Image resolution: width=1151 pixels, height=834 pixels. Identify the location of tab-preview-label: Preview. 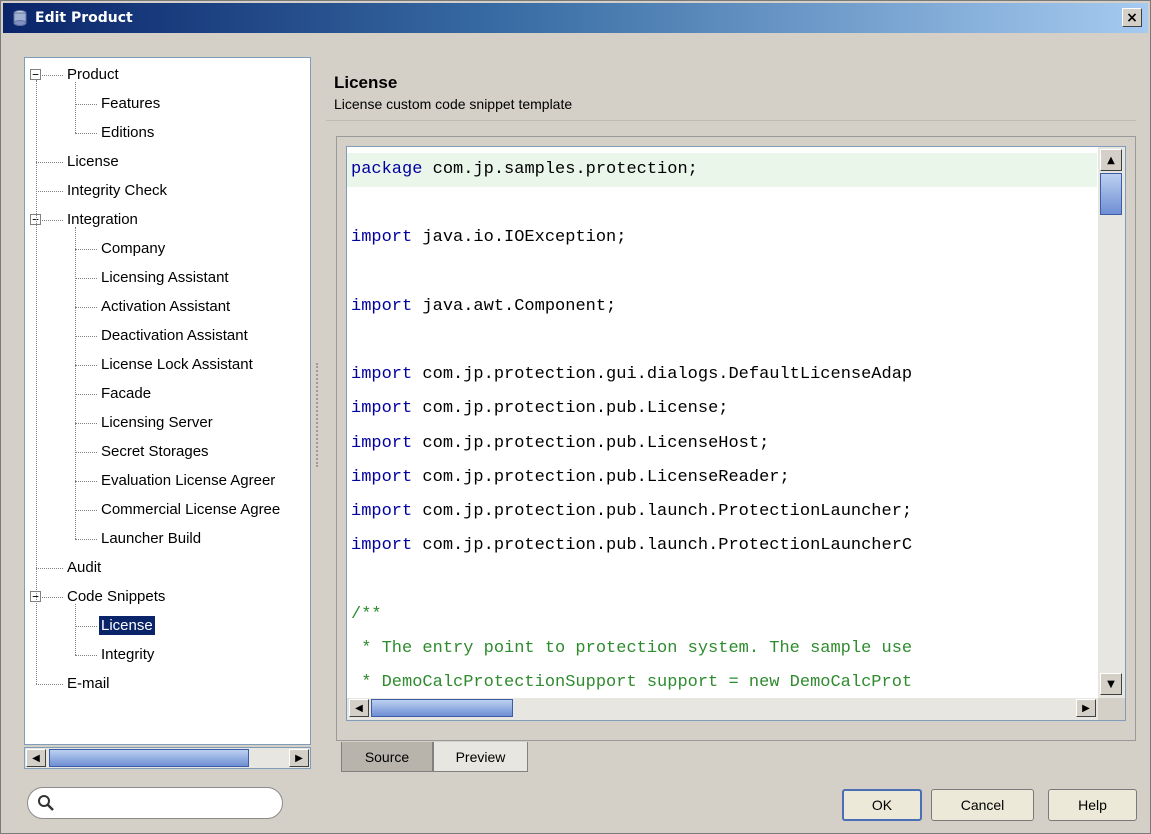
(480, 756).